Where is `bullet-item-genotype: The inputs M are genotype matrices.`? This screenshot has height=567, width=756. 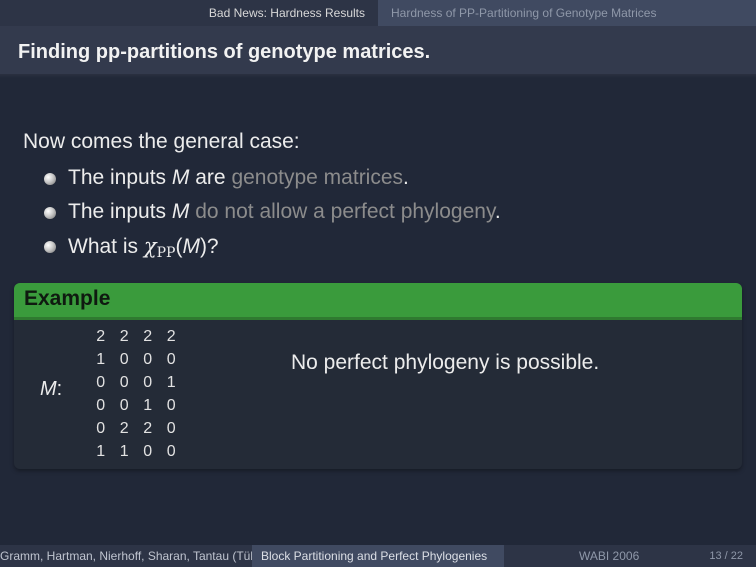 bullet-item-genotype: The inputs M are genotype matrices. is located at coordinates (272, 182).